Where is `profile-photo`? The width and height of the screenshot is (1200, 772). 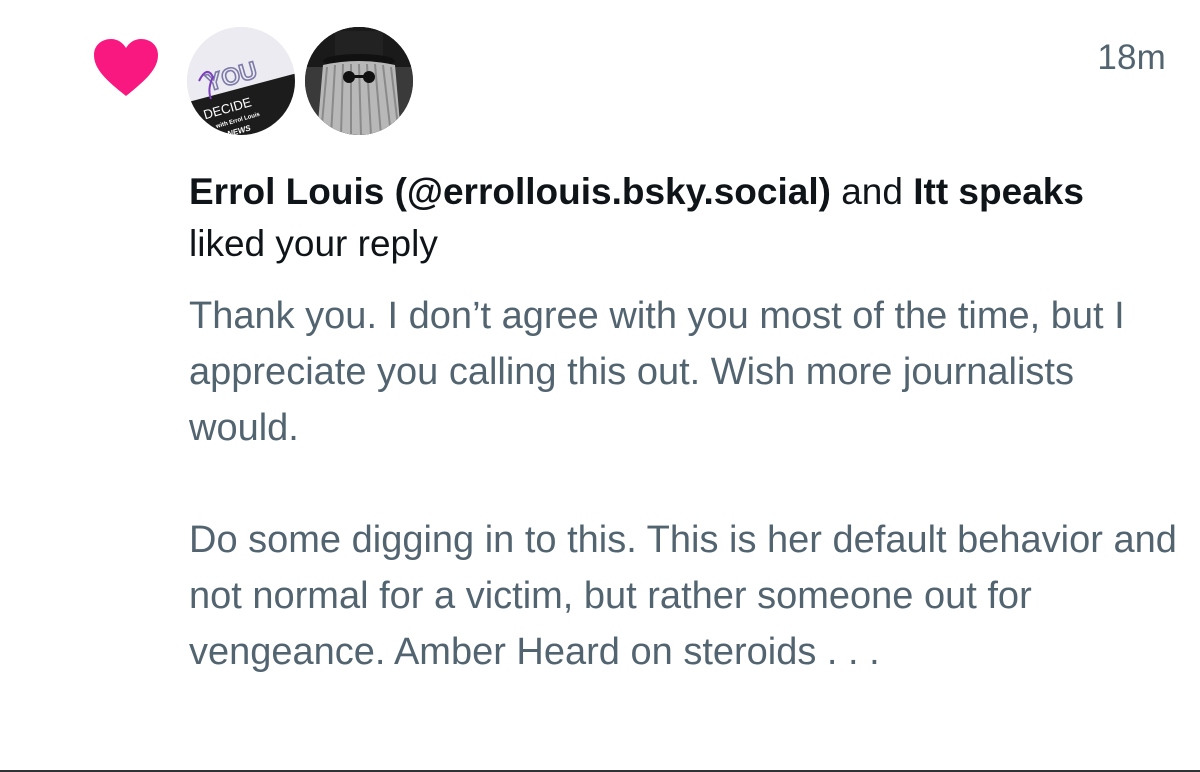
profile-photo is located at coordinates (359, 81).